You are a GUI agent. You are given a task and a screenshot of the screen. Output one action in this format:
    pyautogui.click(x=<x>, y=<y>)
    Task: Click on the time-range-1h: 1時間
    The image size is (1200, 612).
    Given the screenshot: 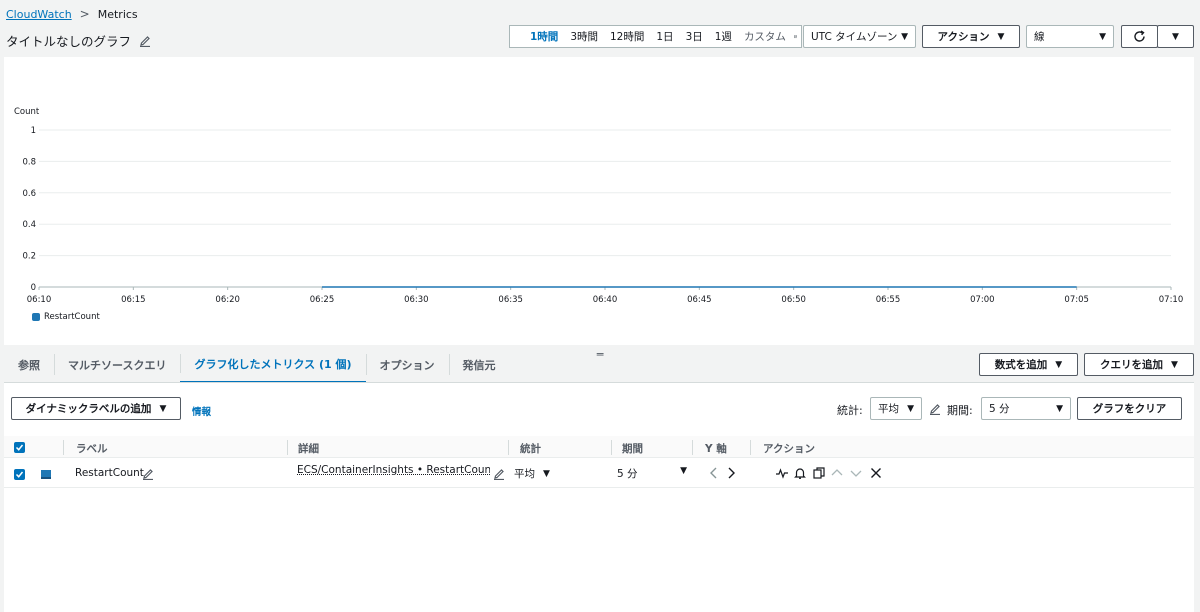 What is the action you would take?
    pyautogui.click(x=537, y=36)
    